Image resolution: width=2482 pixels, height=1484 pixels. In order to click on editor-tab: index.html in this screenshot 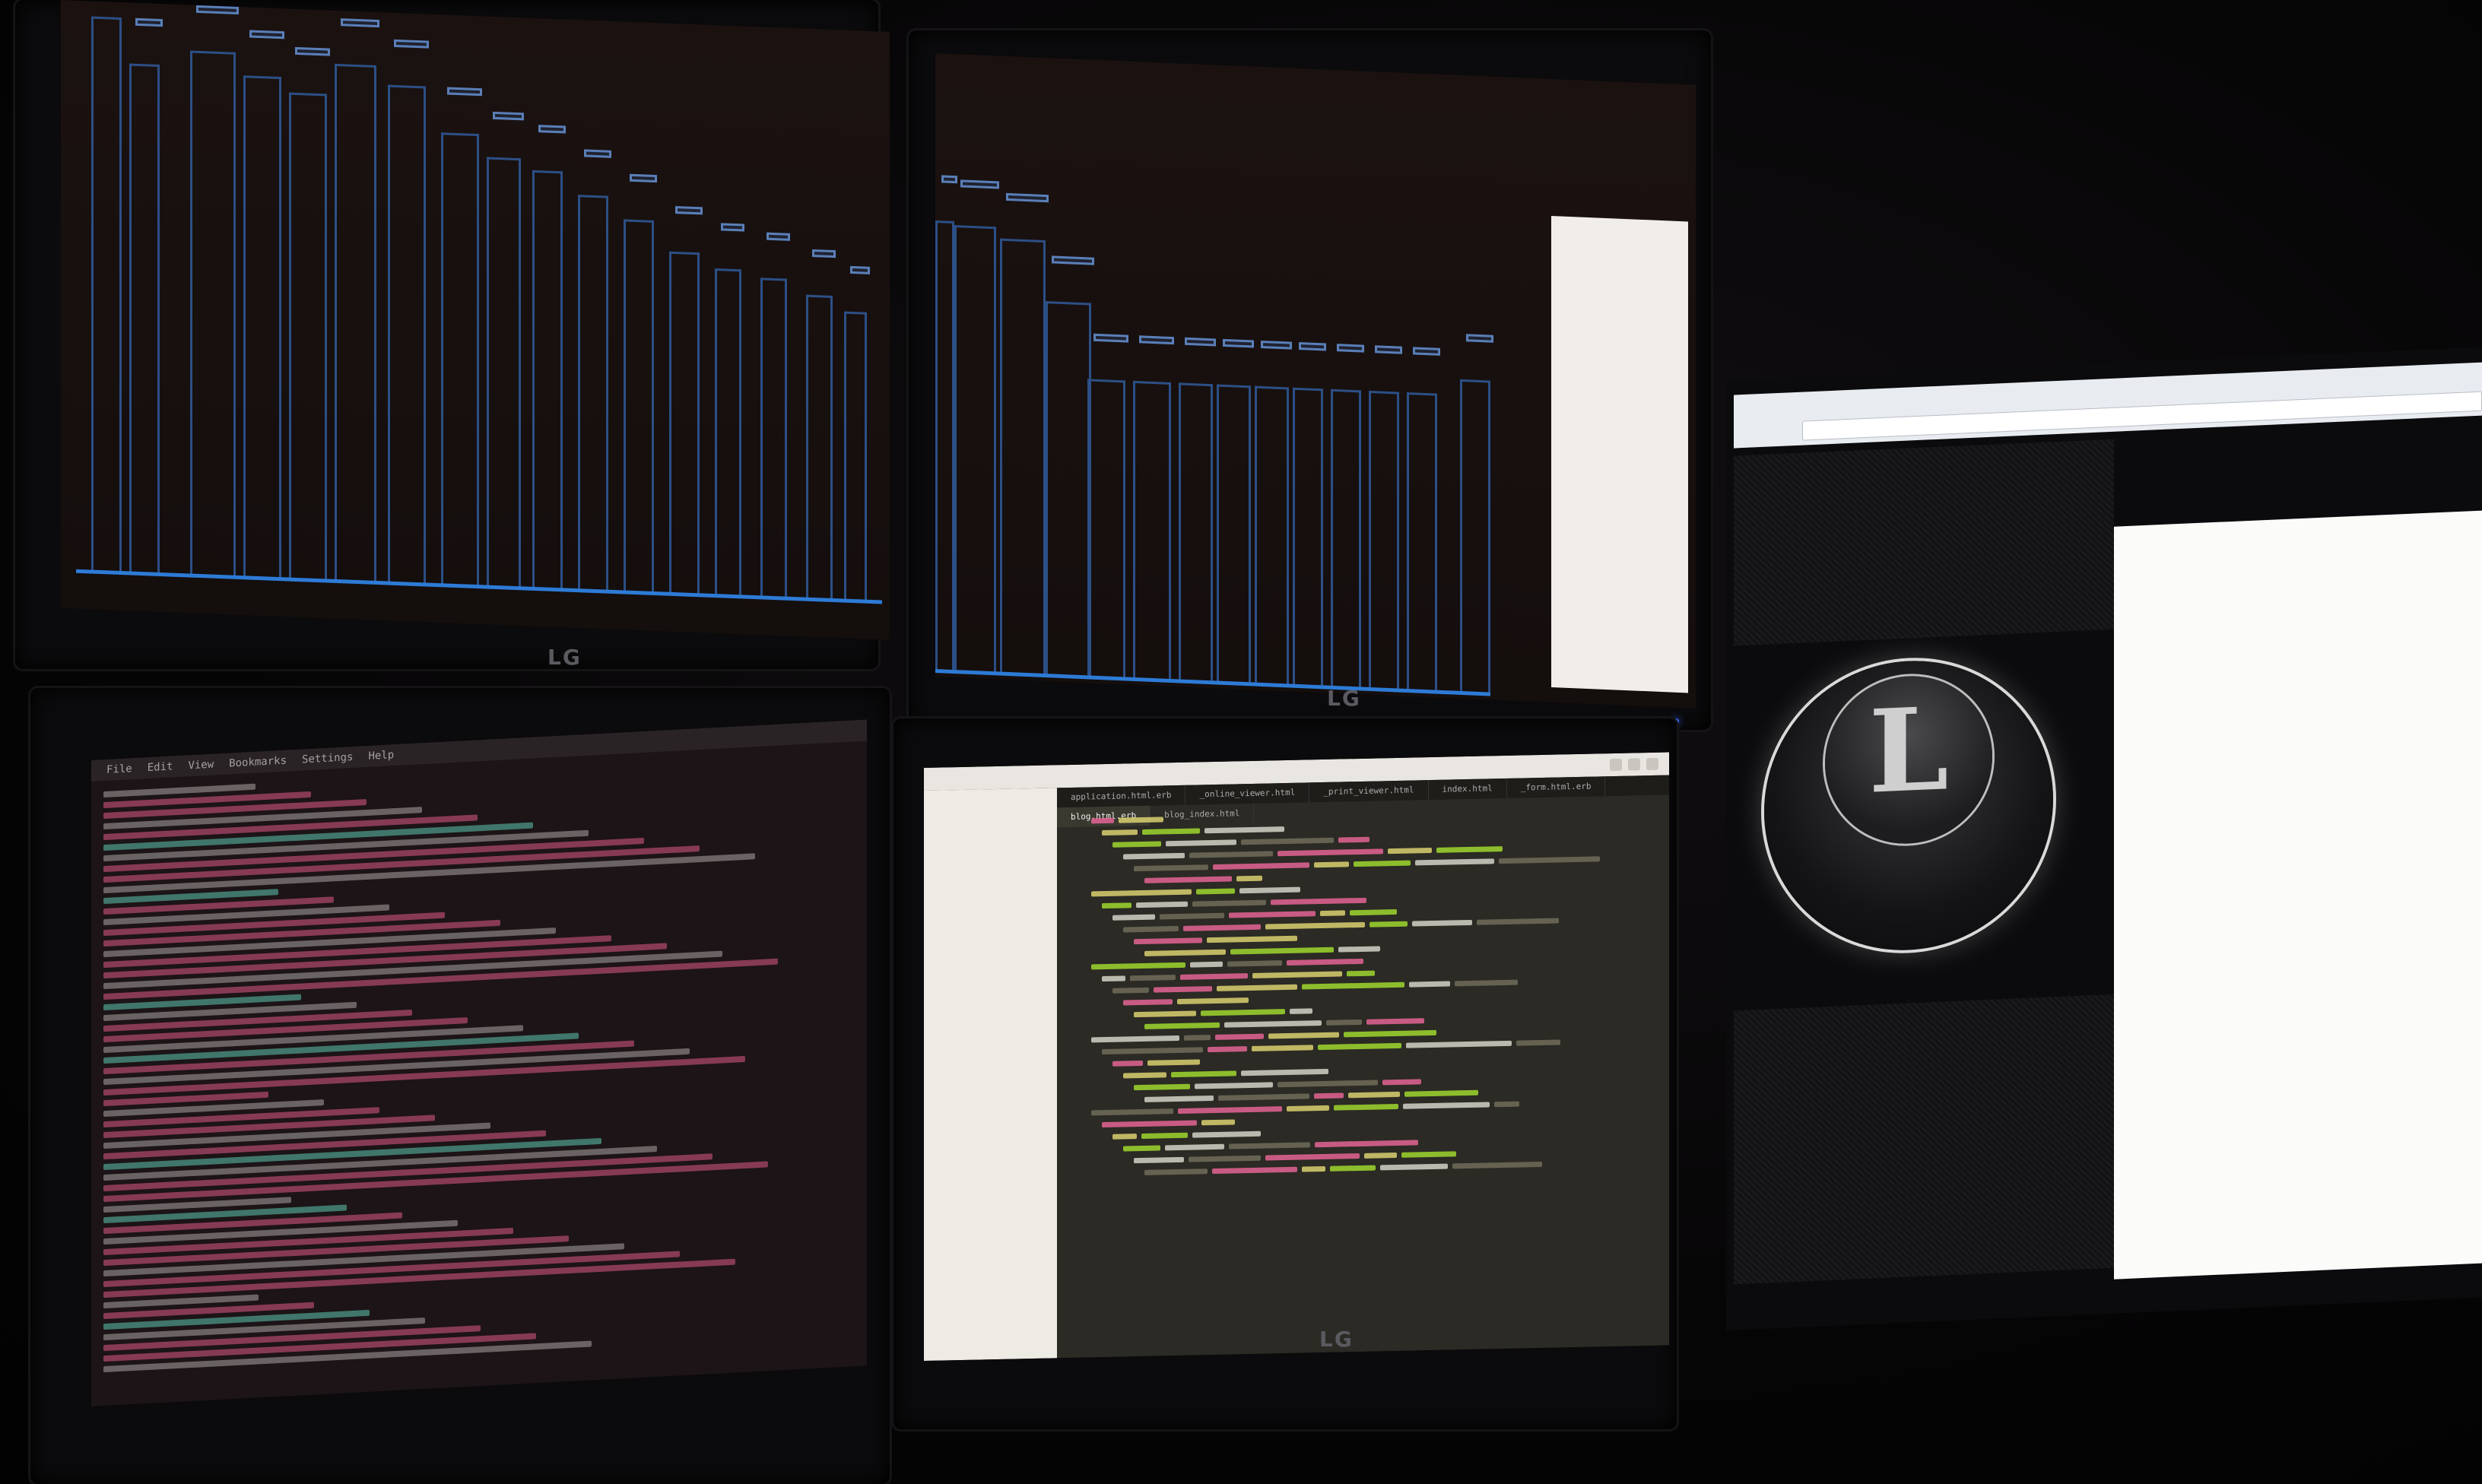, I will do `click(1467, 790)`.